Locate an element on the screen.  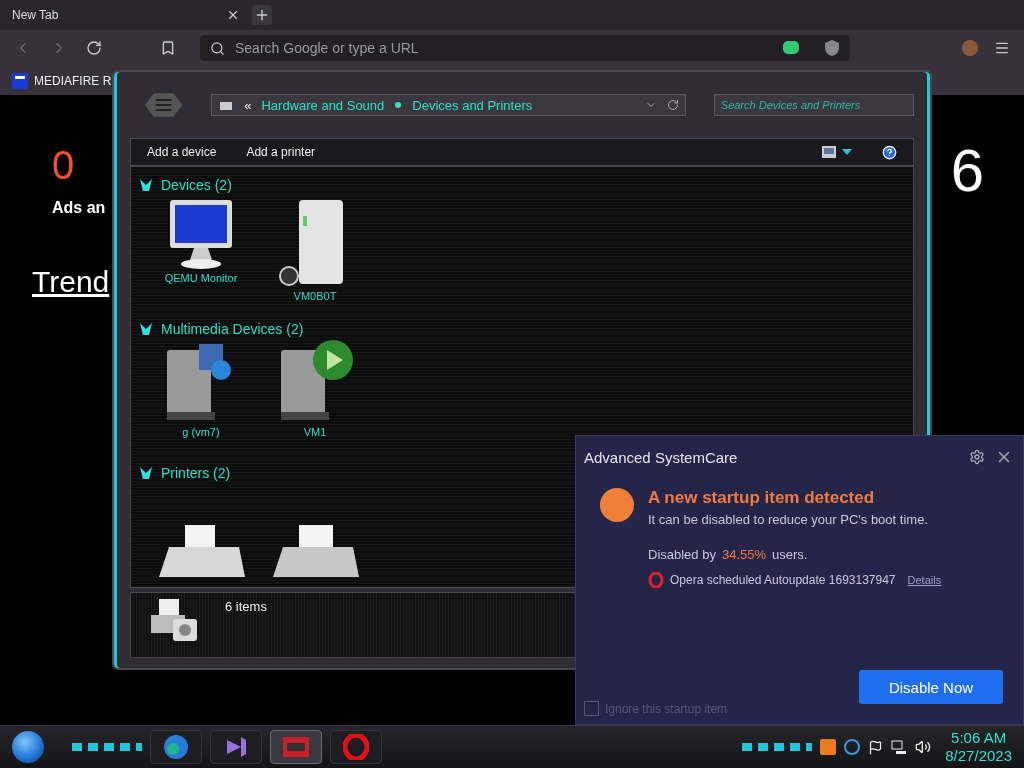
breadcrumb-item: Hardware and Sound is located at coordinates (323, 105).